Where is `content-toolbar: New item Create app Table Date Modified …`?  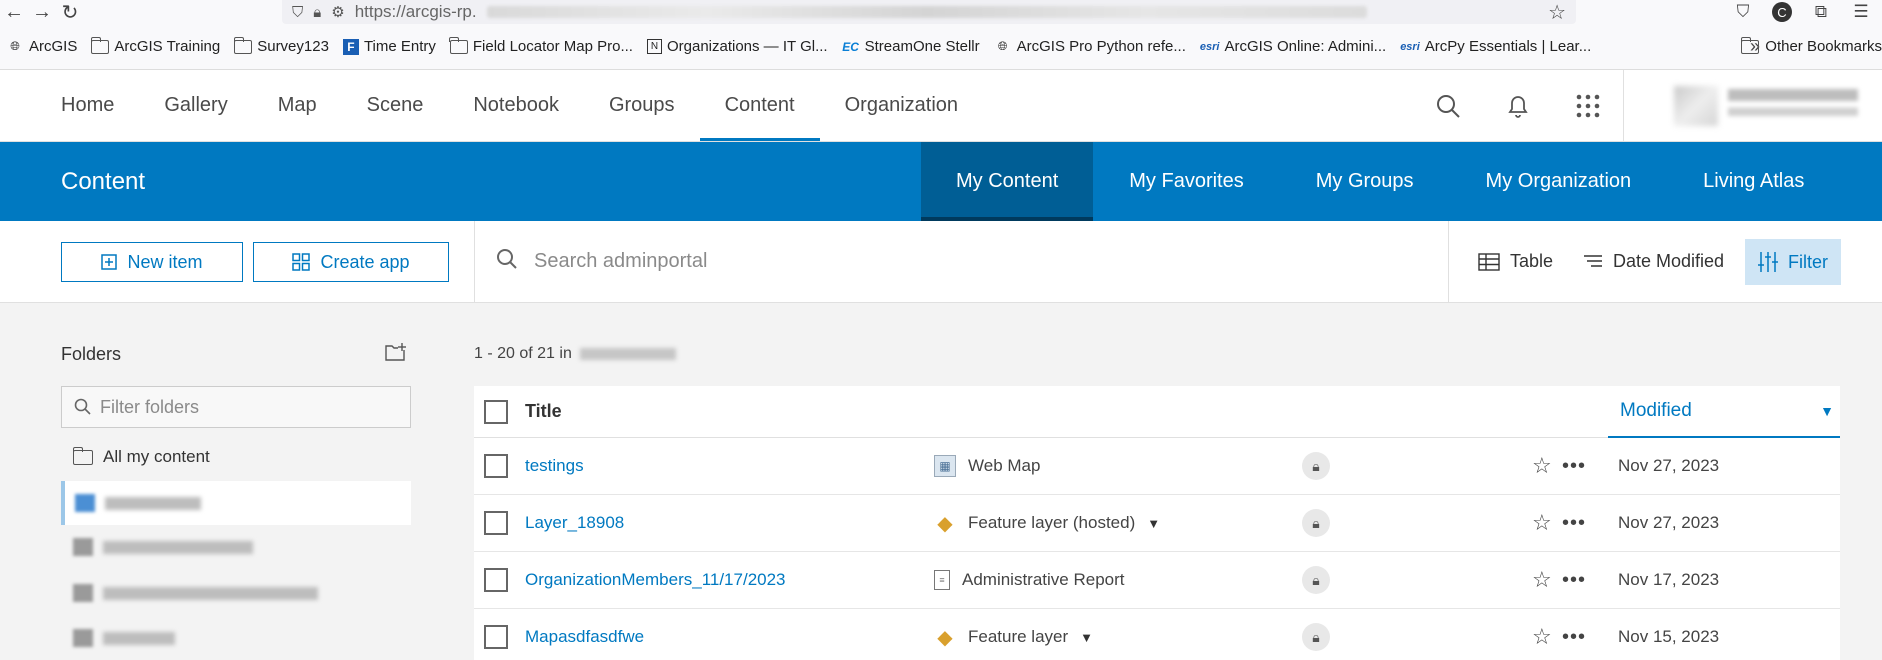 content-toolbar: New item Create app Table Date Modified … is located at coordinates (941, 262).